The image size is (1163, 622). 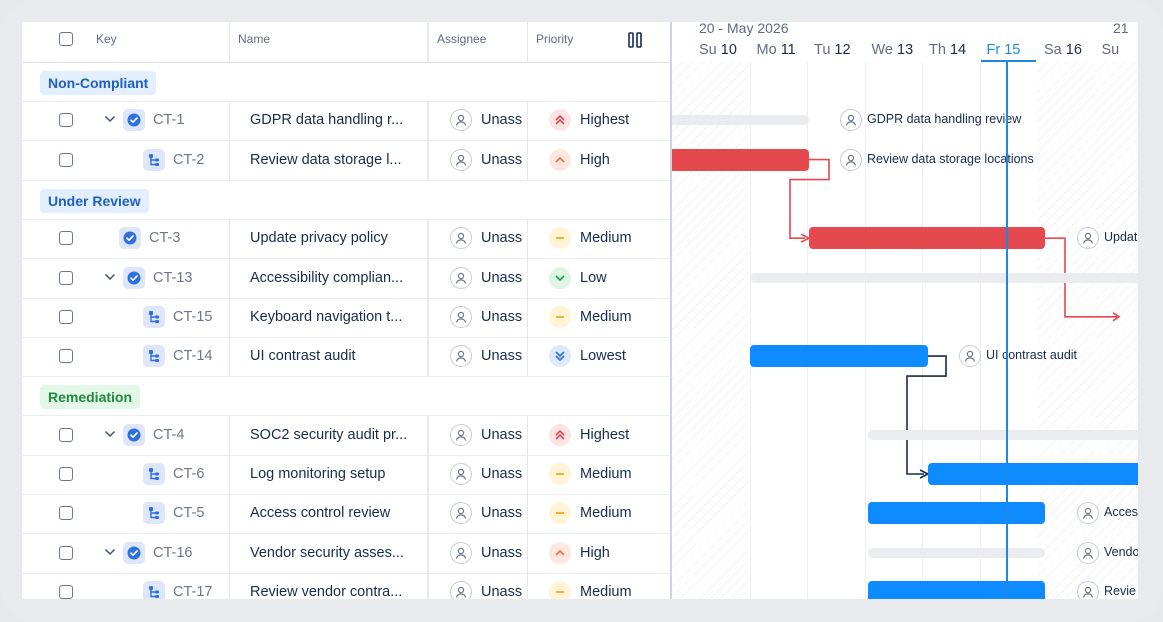 I want to click on issue-name: UI contrast audit, so click(x=303, y=356).